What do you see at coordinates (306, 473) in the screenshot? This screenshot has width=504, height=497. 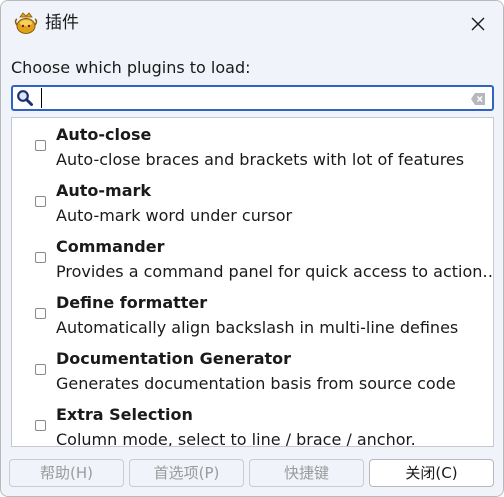 I see `keybindings-button: 快捷键` at bounding box center [306, 473].